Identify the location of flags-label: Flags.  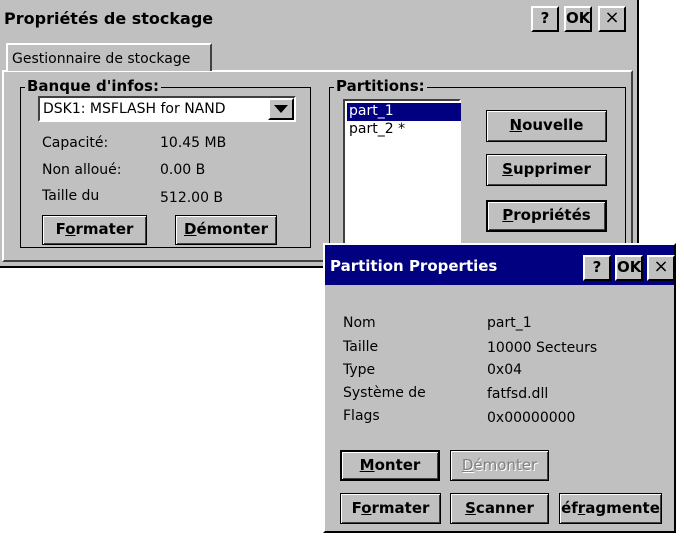
(361, 416).